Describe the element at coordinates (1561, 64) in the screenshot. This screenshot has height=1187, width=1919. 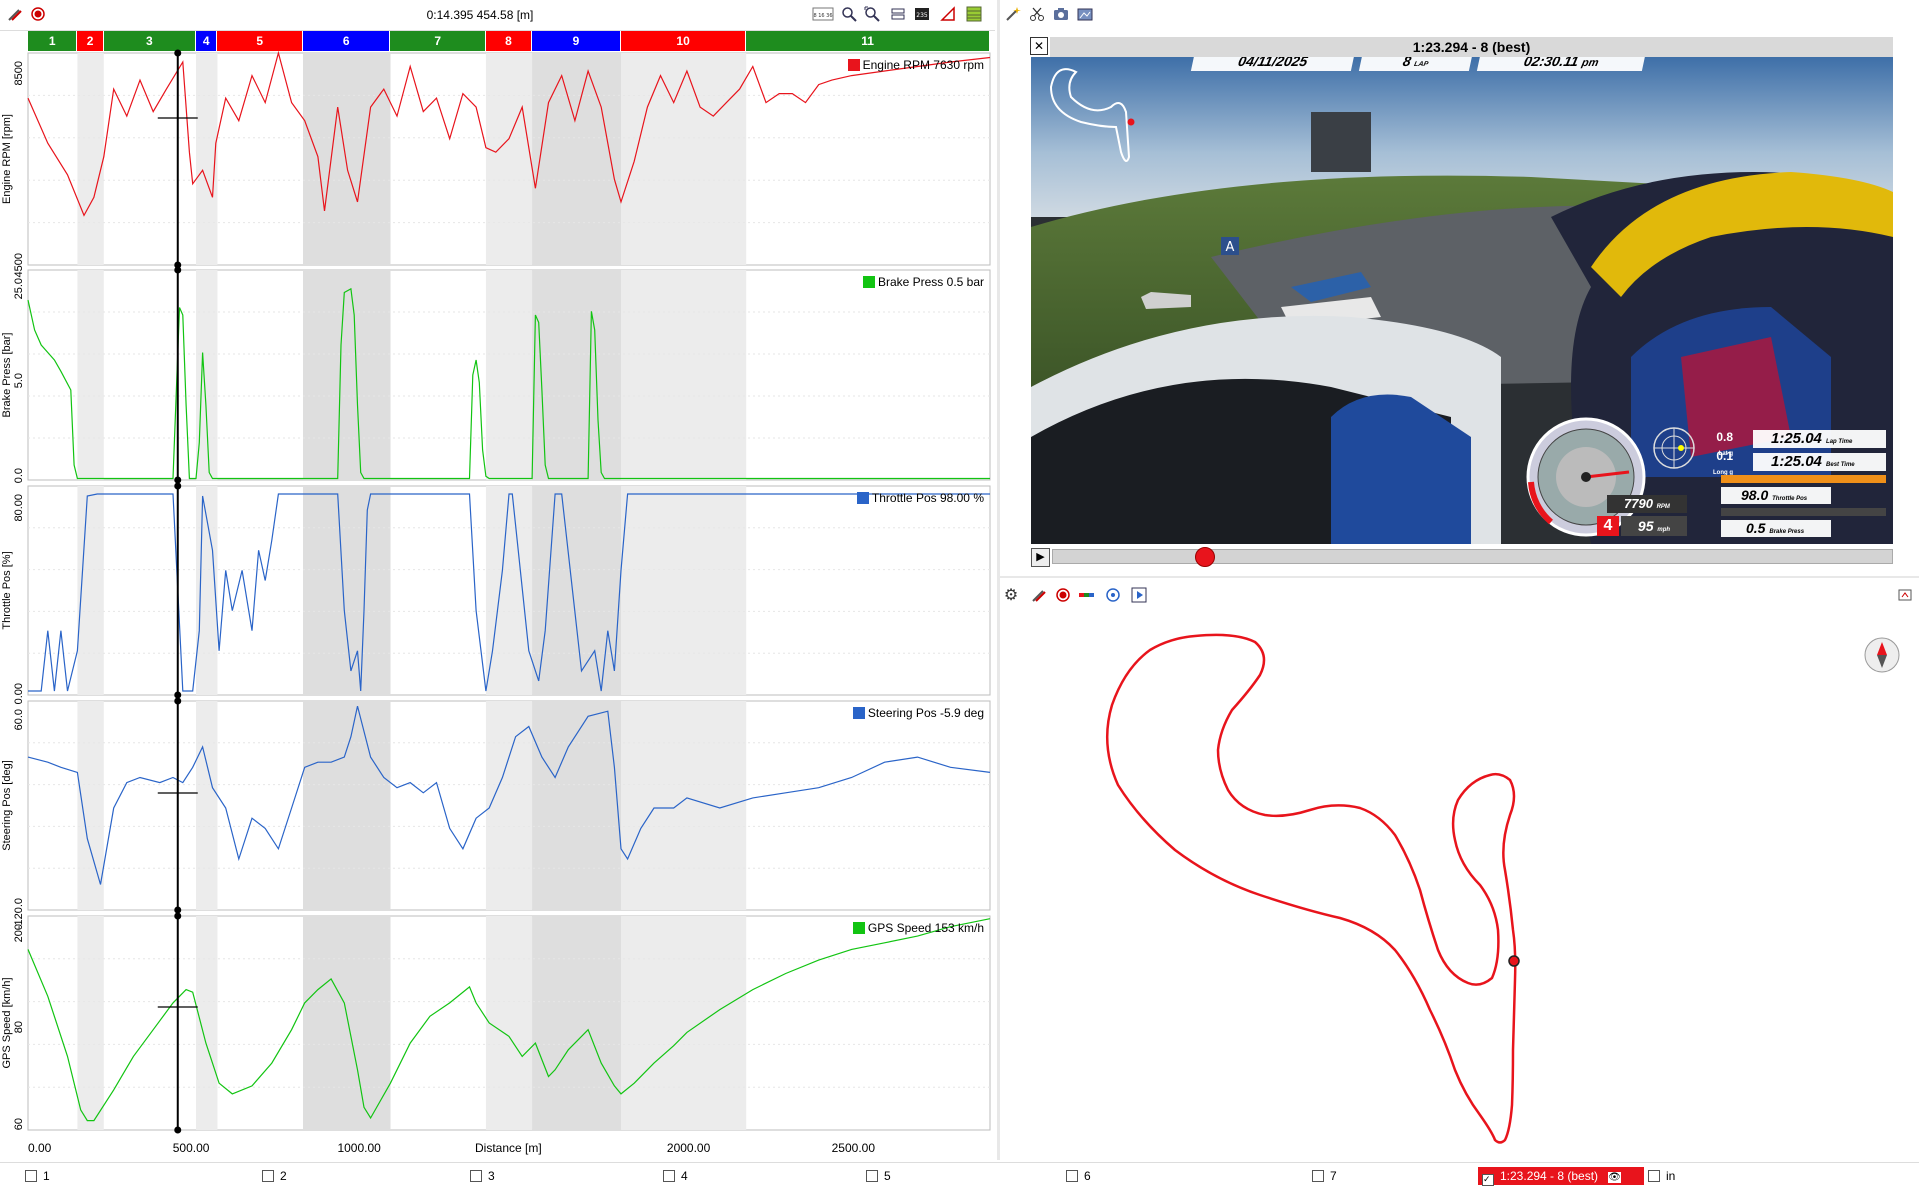
I see `hud-clock: 02:30.11 pm` at that location.